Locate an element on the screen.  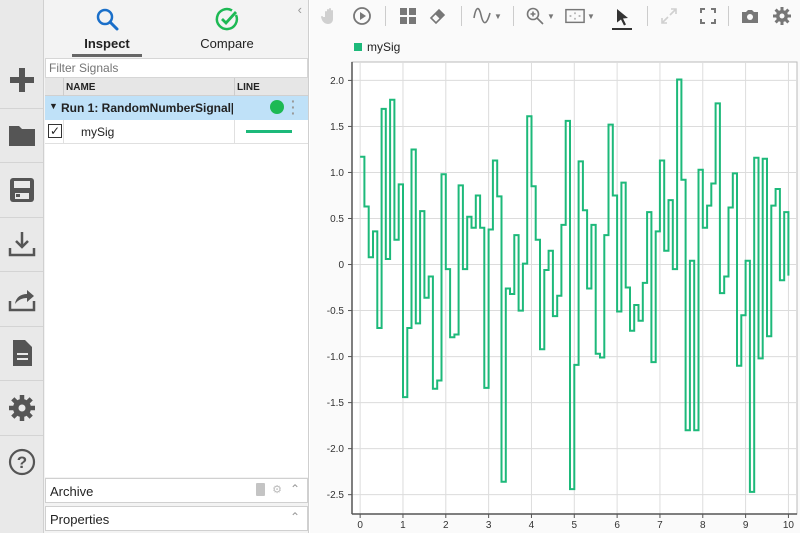
download-icon is located at coordinates (21, 244).